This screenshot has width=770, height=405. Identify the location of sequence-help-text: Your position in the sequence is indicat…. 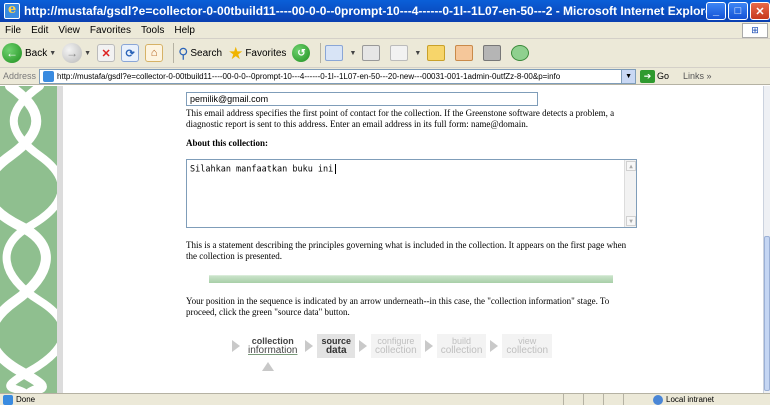
(398, 306).